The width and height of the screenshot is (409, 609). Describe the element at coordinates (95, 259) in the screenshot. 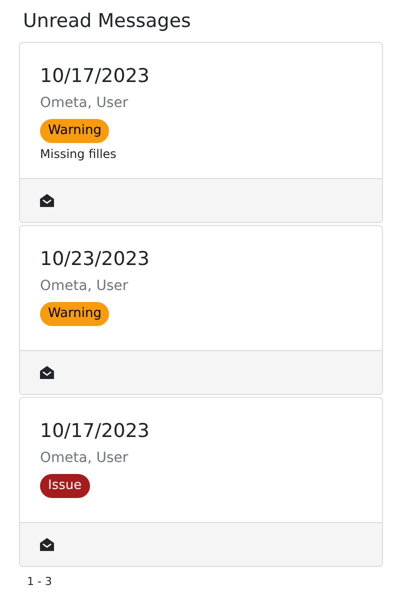

I see `message-date: 10/23/2023` at that location.